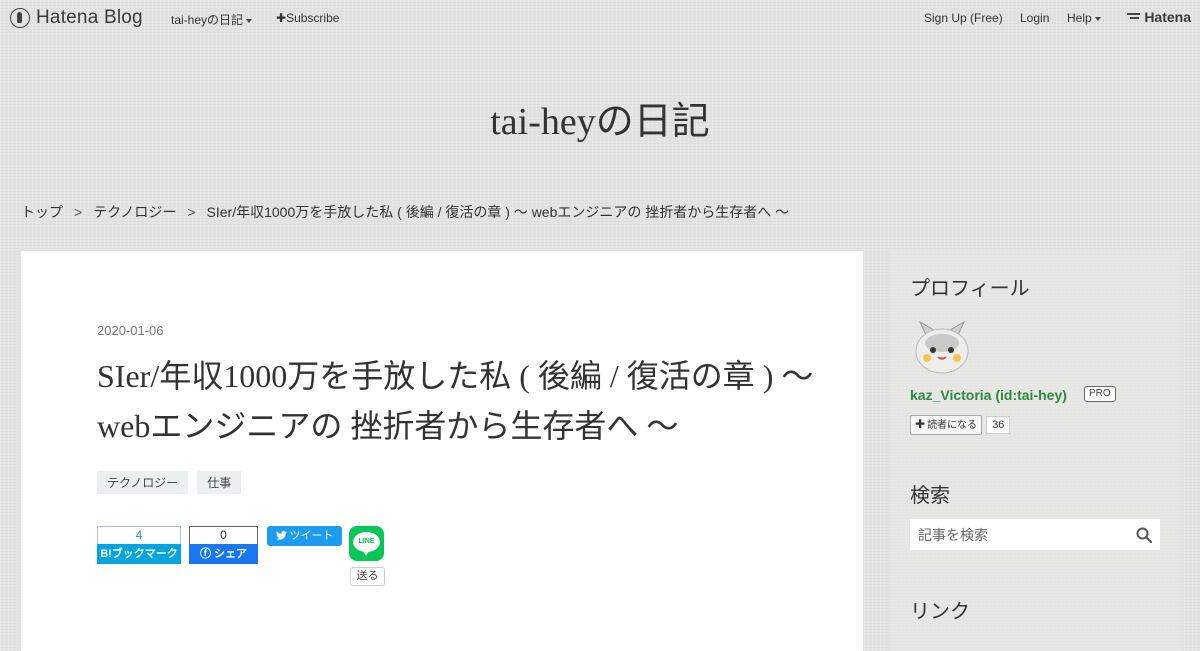 The height and width of the screenshot is (651, 1200). I want to click on hatena-blog-logo-text: Hatena Blog, so click(89, 17).